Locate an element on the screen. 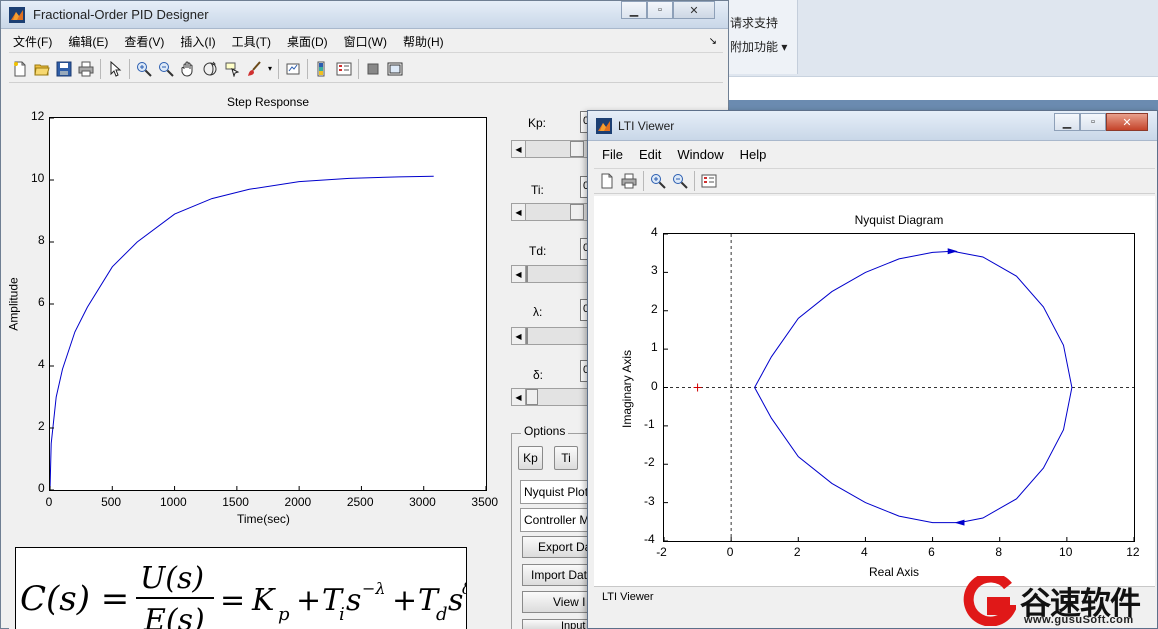 The height and width of the screenshot is (629, 1158). hide-plot-tools-button is located at coordinates (373, 69).